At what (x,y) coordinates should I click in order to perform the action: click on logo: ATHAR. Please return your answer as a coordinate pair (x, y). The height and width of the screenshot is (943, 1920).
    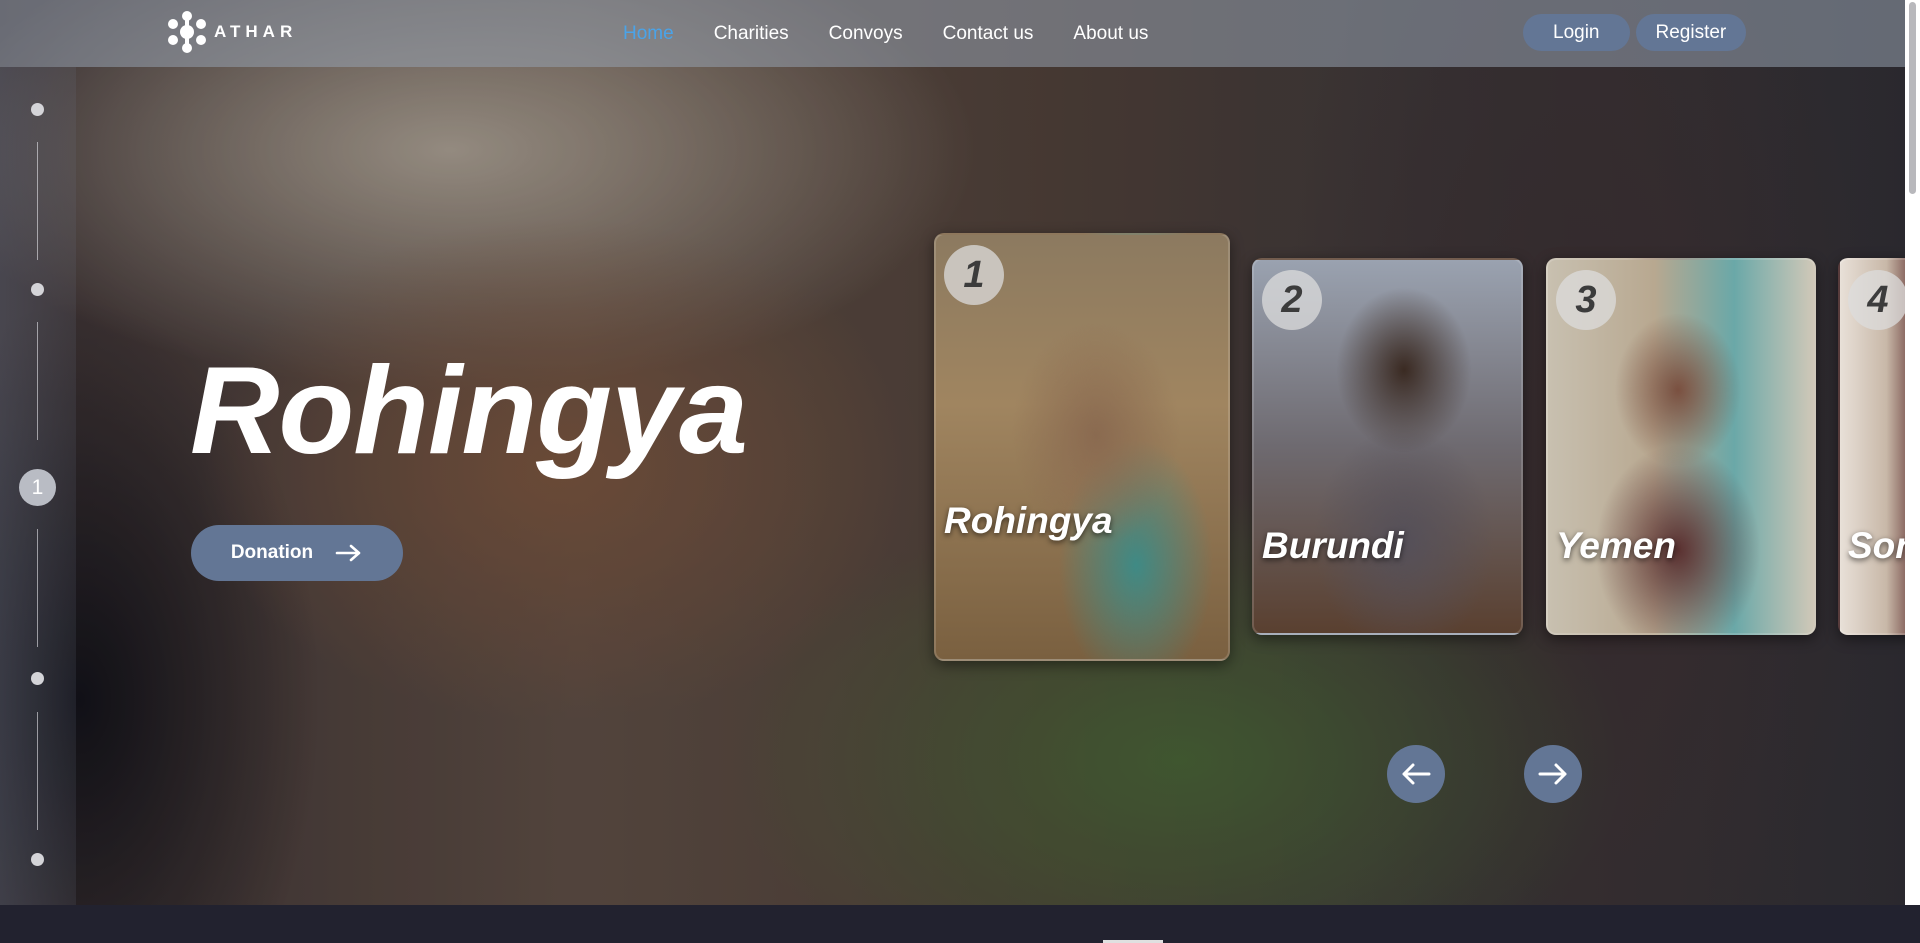
    Looking at the image, I should click on (230, 32).